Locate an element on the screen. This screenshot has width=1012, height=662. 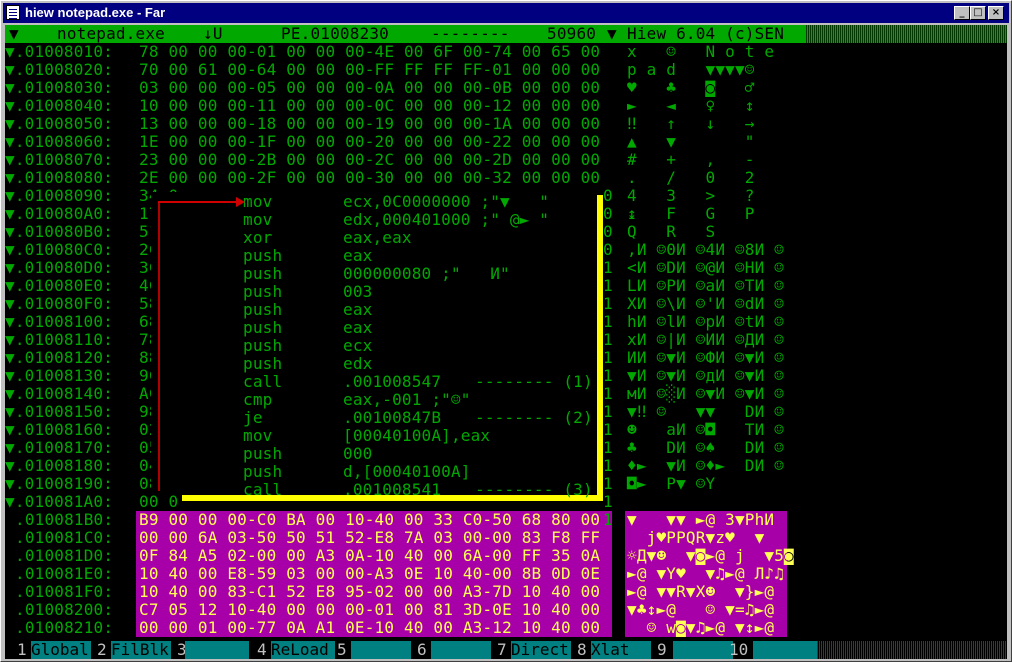
asm-operand: eax,-001 ;"☺" is located at coordinates (407, 399).